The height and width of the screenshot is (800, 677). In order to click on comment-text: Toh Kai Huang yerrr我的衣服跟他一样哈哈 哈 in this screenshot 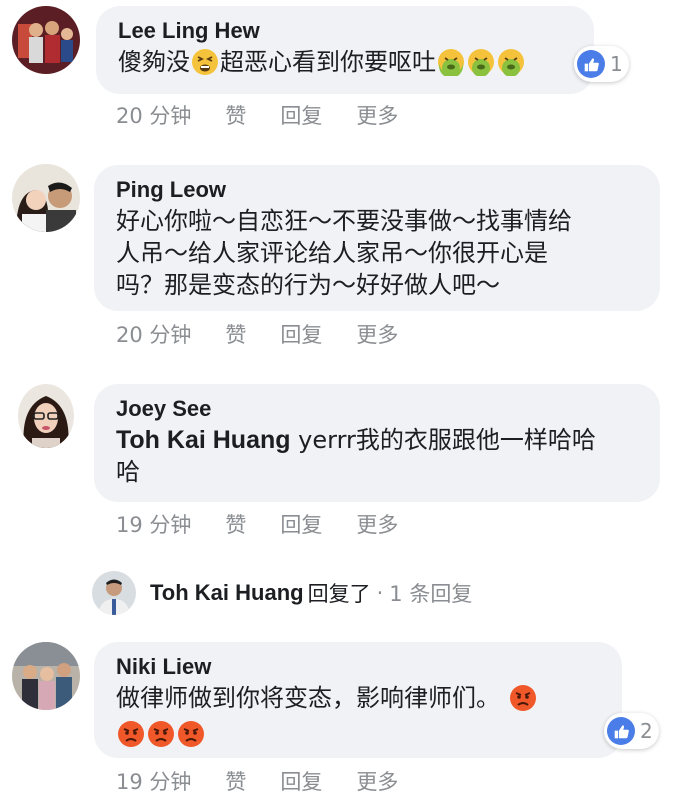, I will do `click(378, 456)`.